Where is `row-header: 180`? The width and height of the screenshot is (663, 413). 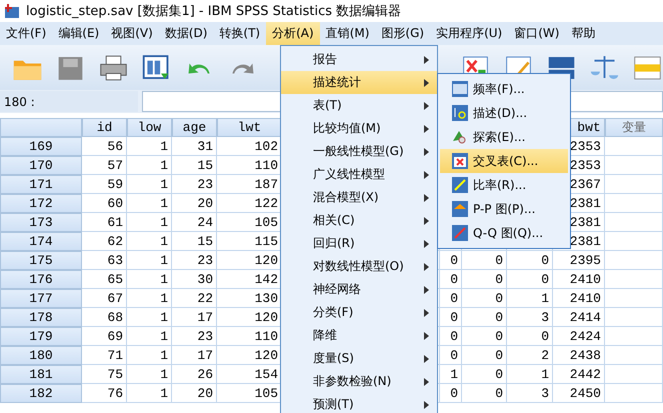 row-header: 180 is located at coordinates (41, 355).